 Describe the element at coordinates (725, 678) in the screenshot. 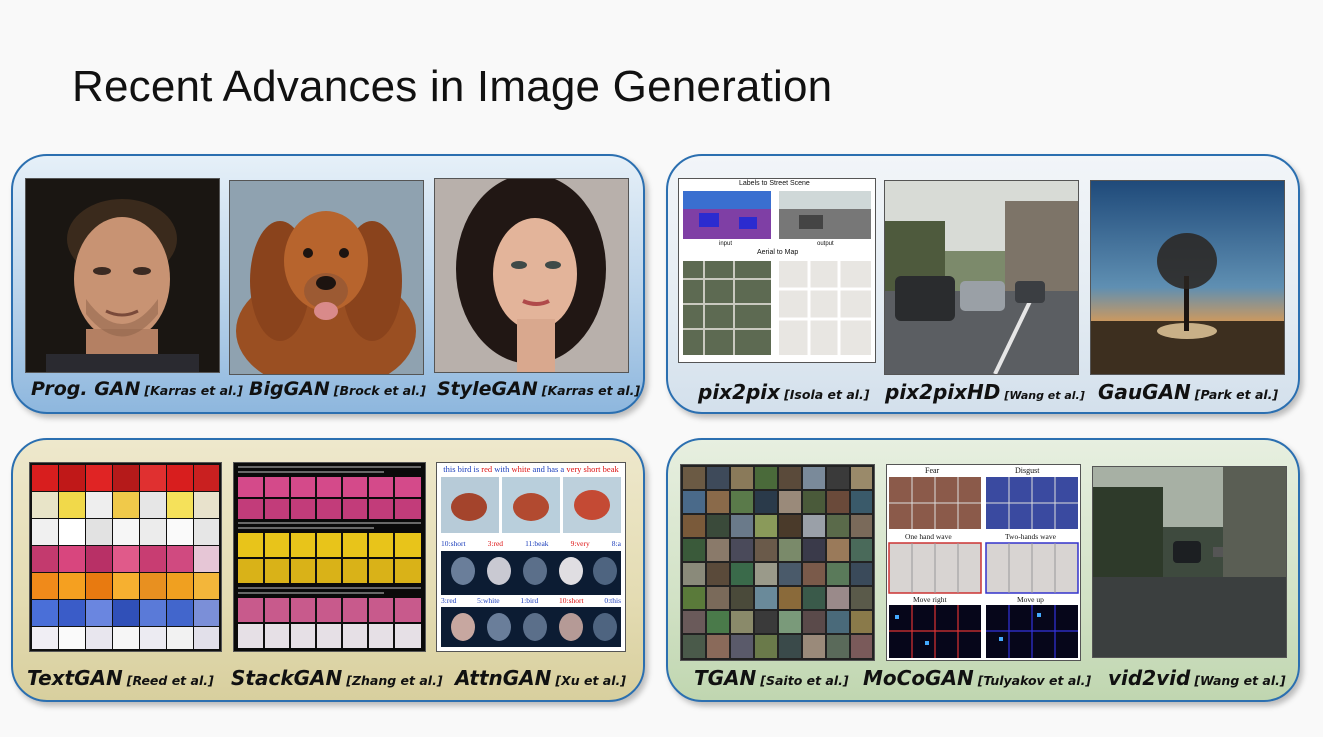

I see `model-name: TGAN` at that location.